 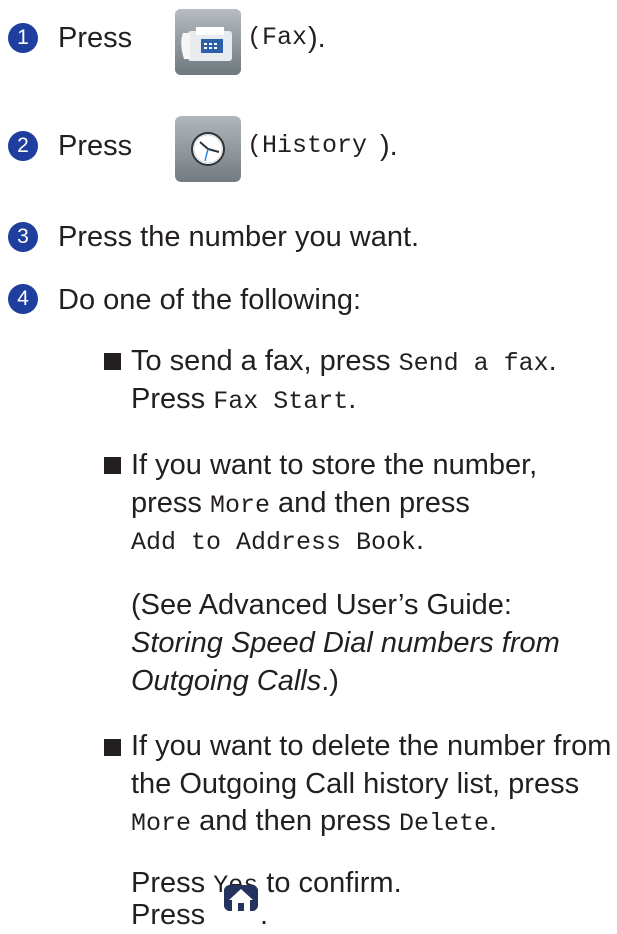 What do you see at coordinates (112, 361) in the screenshot?
I see `bullet-send-fax` at bounding box center [112, 361].